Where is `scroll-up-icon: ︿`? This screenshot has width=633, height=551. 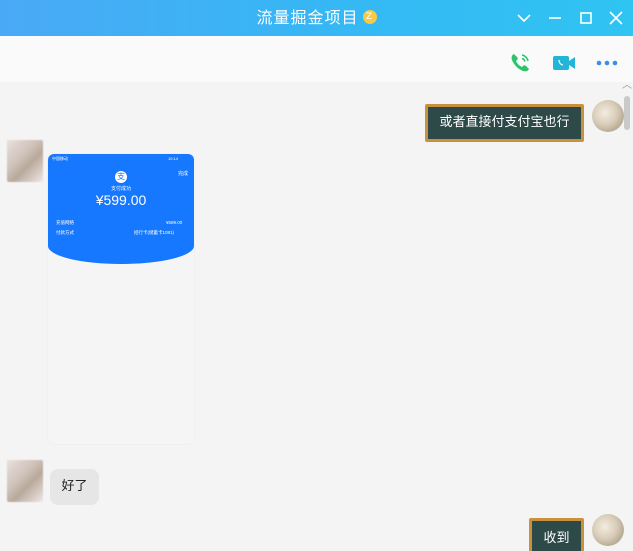 scroll-up-icon: ︿ is located at coordinates (627, 86).